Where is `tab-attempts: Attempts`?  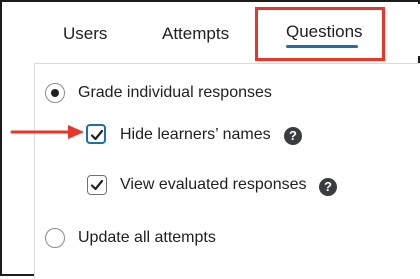 tab-attempts: Attempts is located at coordinates (195, 34).